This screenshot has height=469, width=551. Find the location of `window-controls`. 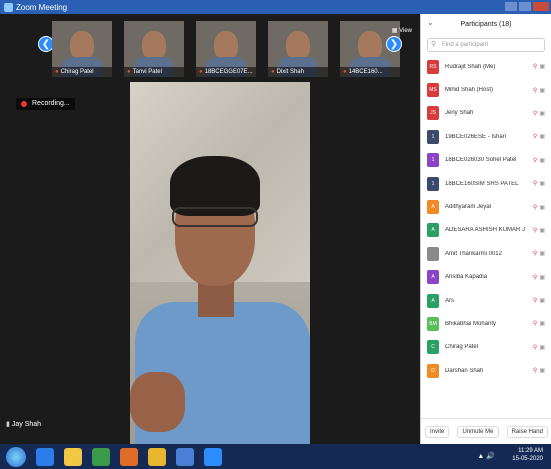

window-controls is located at coordinates (527, 6).